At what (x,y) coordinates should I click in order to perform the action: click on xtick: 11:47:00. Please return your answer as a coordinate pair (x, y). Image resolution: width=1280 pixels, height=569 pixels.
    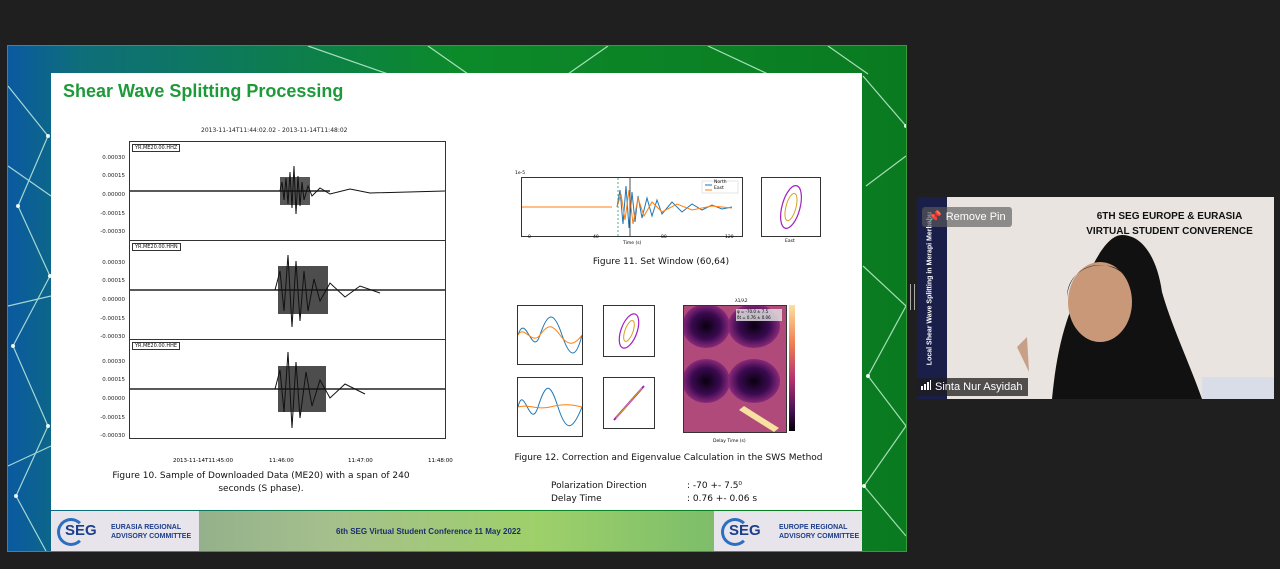
    Looking at the image, I should click on (360, 461).